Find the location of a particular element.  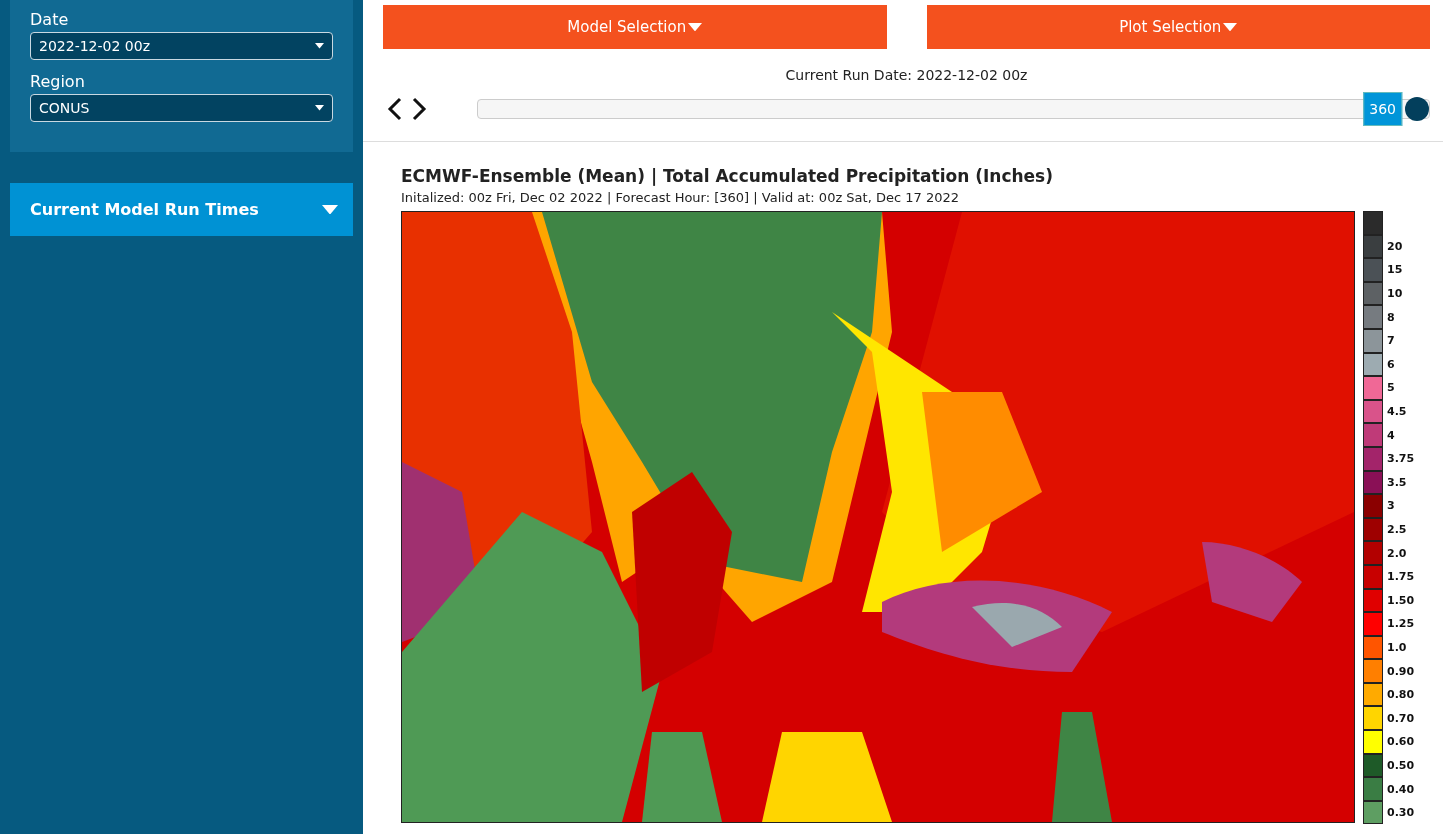

plot-title: ECMWF-Ensemble (Mean) | Total Accumulated Precipitation (Inches) is located at coordinates (727, 176).